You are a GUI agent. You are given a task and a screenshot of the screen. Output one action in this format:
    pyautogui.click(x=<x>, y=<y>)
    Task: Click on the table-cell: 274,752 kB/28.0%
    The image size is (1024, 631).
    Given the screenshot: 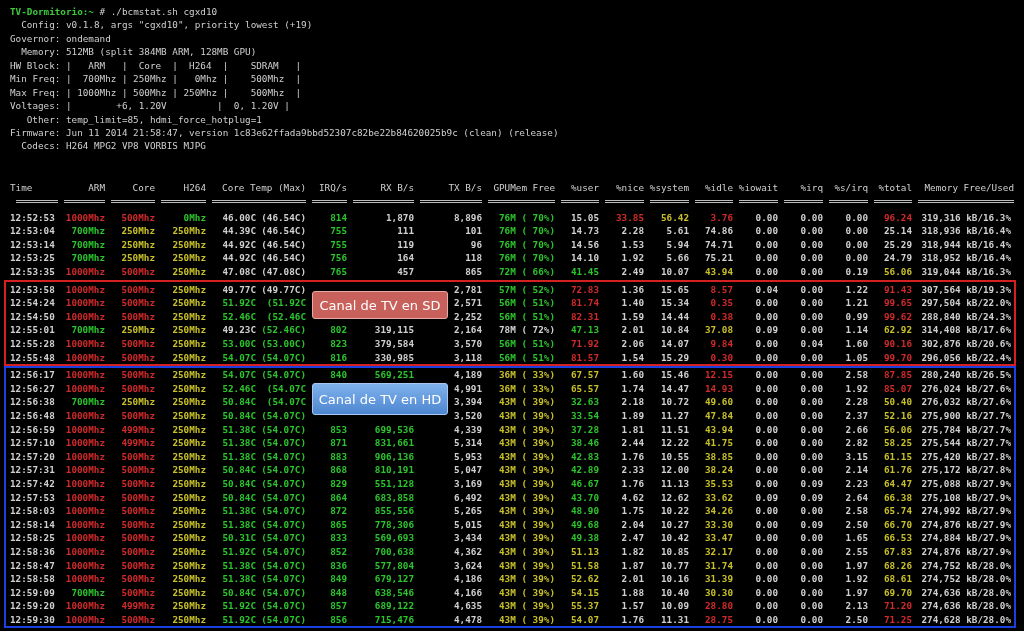 What is the action you would take?
    pyautogui.click(x=966, y=579)
    